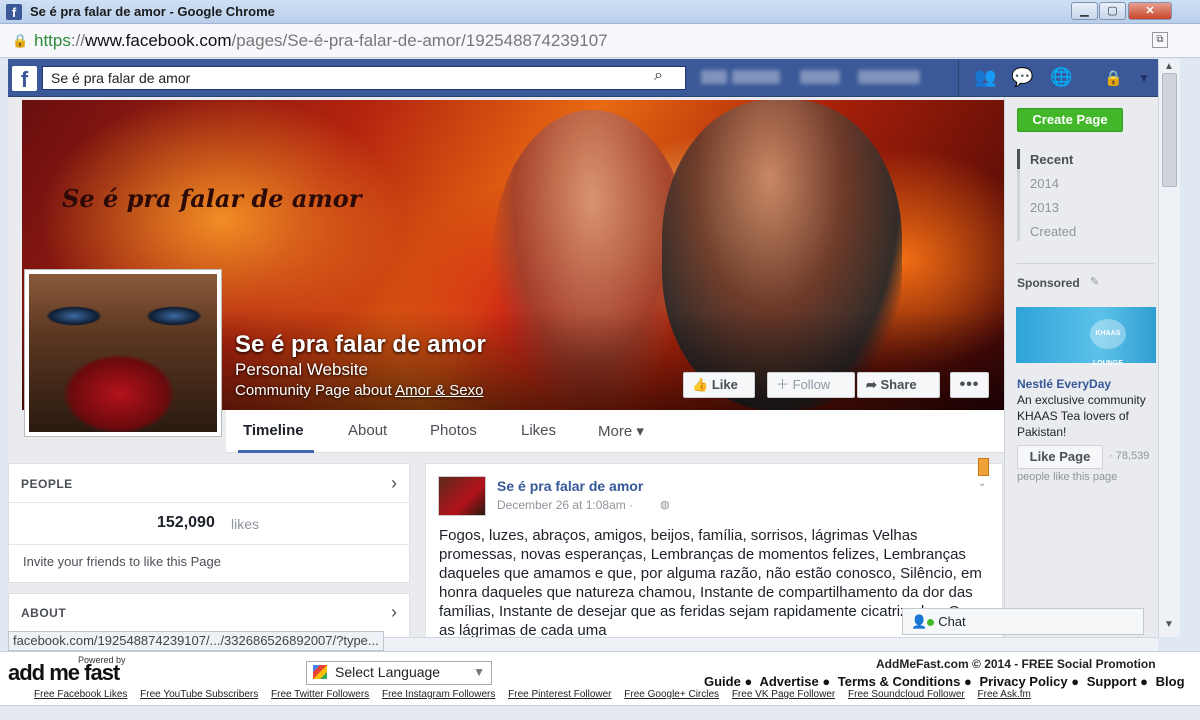  I want to click on promo-link: Free YouTube Subscribers, so click(199, 694).